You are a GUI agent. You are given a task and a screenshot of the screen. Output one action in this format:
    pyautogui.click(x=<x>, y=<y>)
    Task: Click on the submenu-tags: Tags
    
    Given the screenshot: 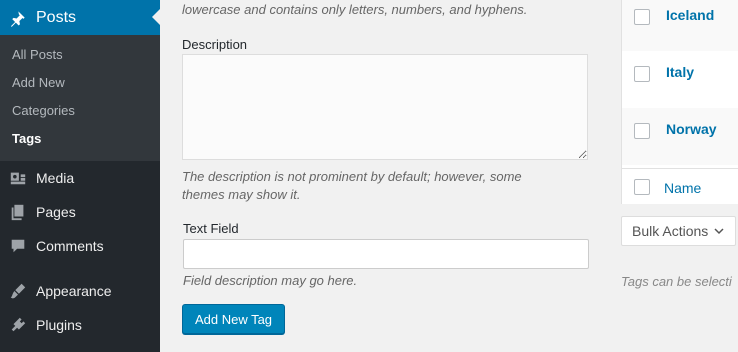 What is the action you would take?
    pyautogui.click(x=26, y=138)
    